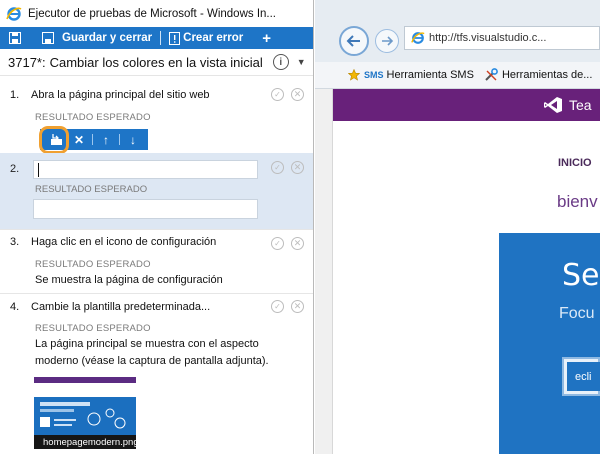 Image resolution: width=600 pixels, height=454 pixels. Describe the element at coordinates (48, 38) in the screenshot. I see `save-close-icon` at that location.